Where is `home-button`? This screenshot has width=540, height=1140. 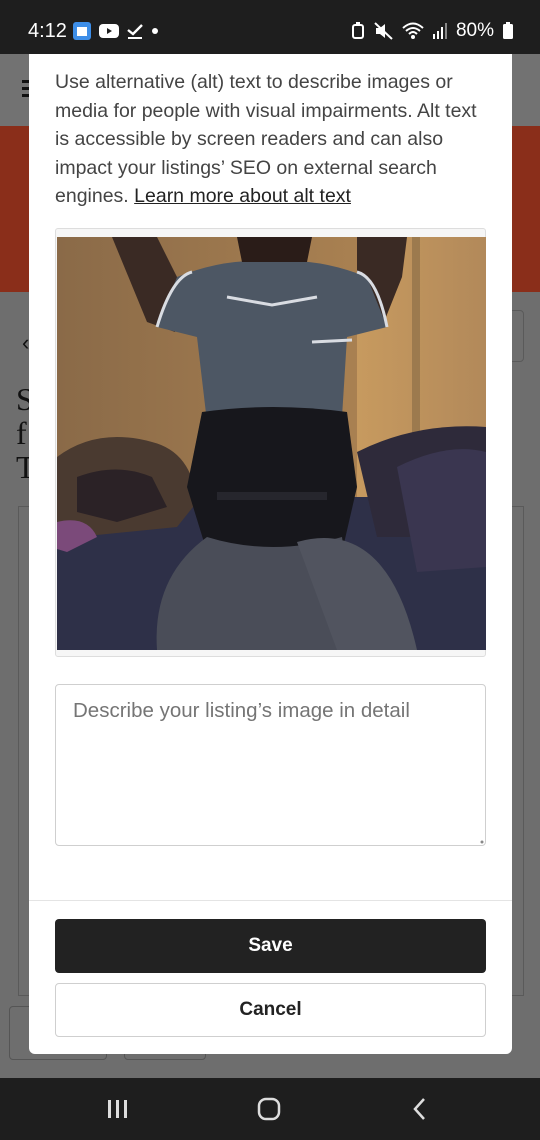
home-button is located at coordinates (269, 1109).